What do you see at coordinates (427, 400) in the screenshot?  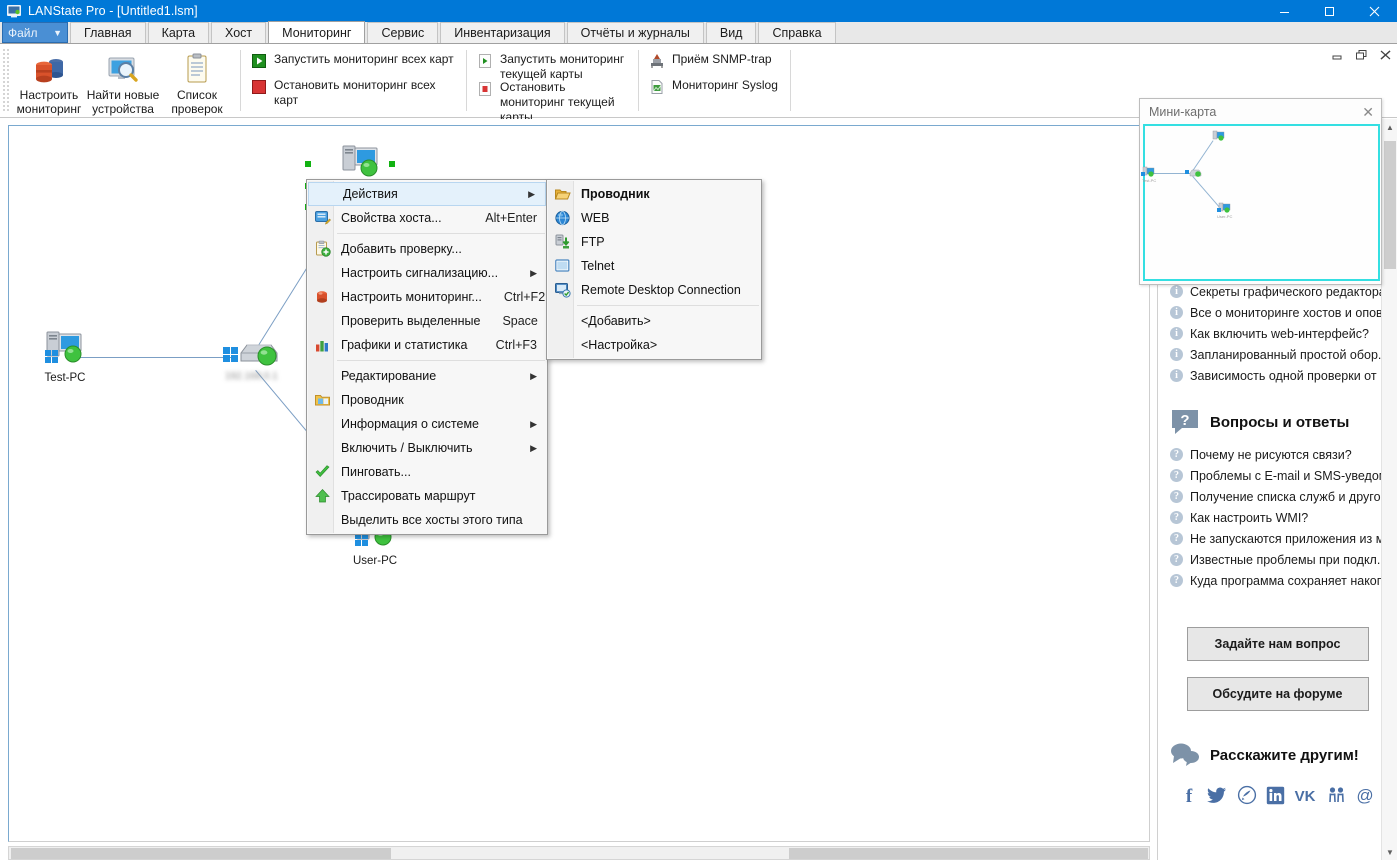 I see `menu-item-explorer: Проводник` at bounding box center [427, 400].